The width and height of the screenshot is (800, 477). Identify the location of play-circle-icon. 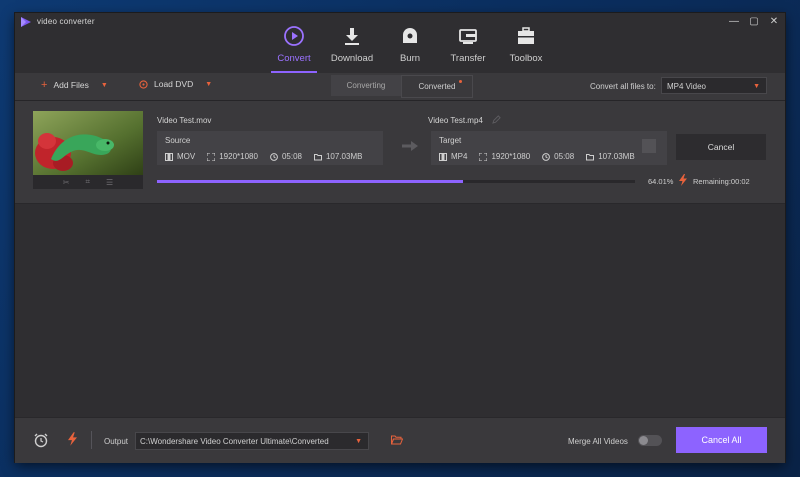
(294, 36).